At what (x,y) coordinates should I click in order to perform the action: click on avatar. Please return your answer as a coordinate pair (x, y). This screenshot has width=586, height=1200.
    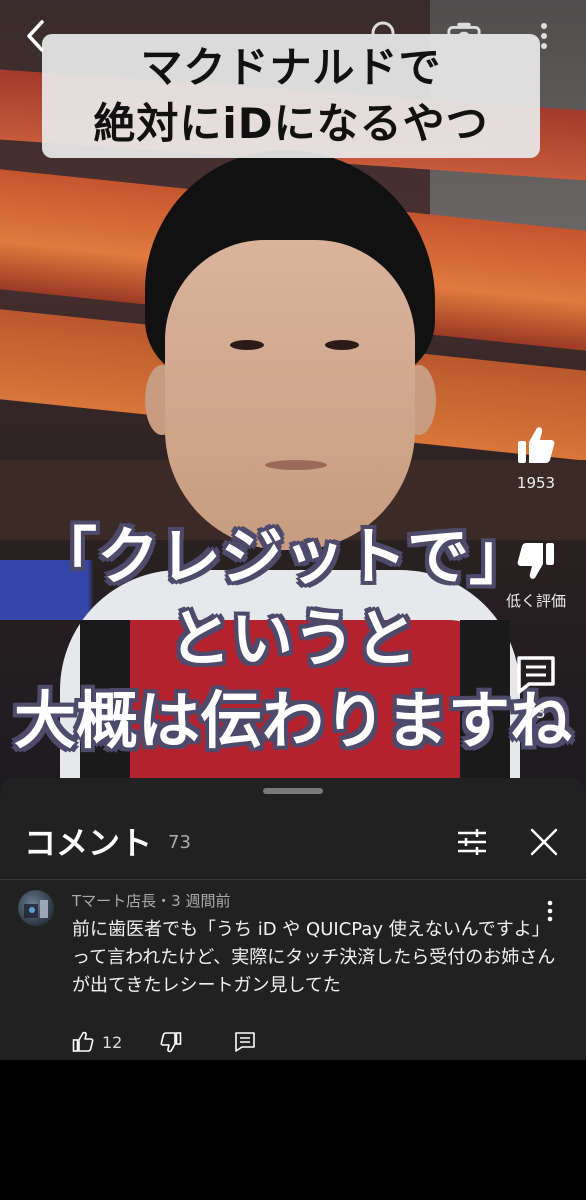
    Looking at the image, I should click on (36, 908).